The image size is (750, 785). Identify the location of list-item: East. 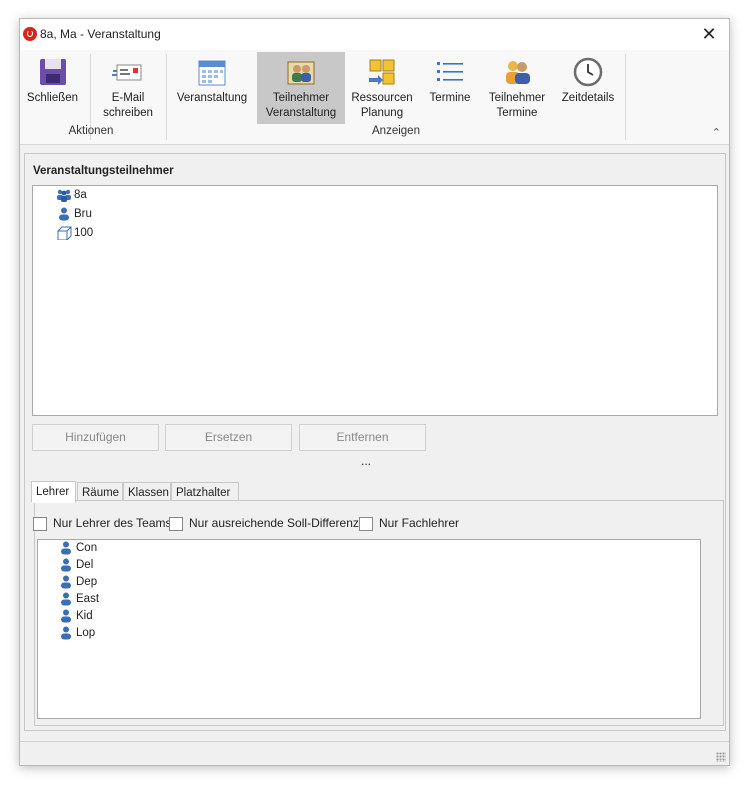
(78, 599).